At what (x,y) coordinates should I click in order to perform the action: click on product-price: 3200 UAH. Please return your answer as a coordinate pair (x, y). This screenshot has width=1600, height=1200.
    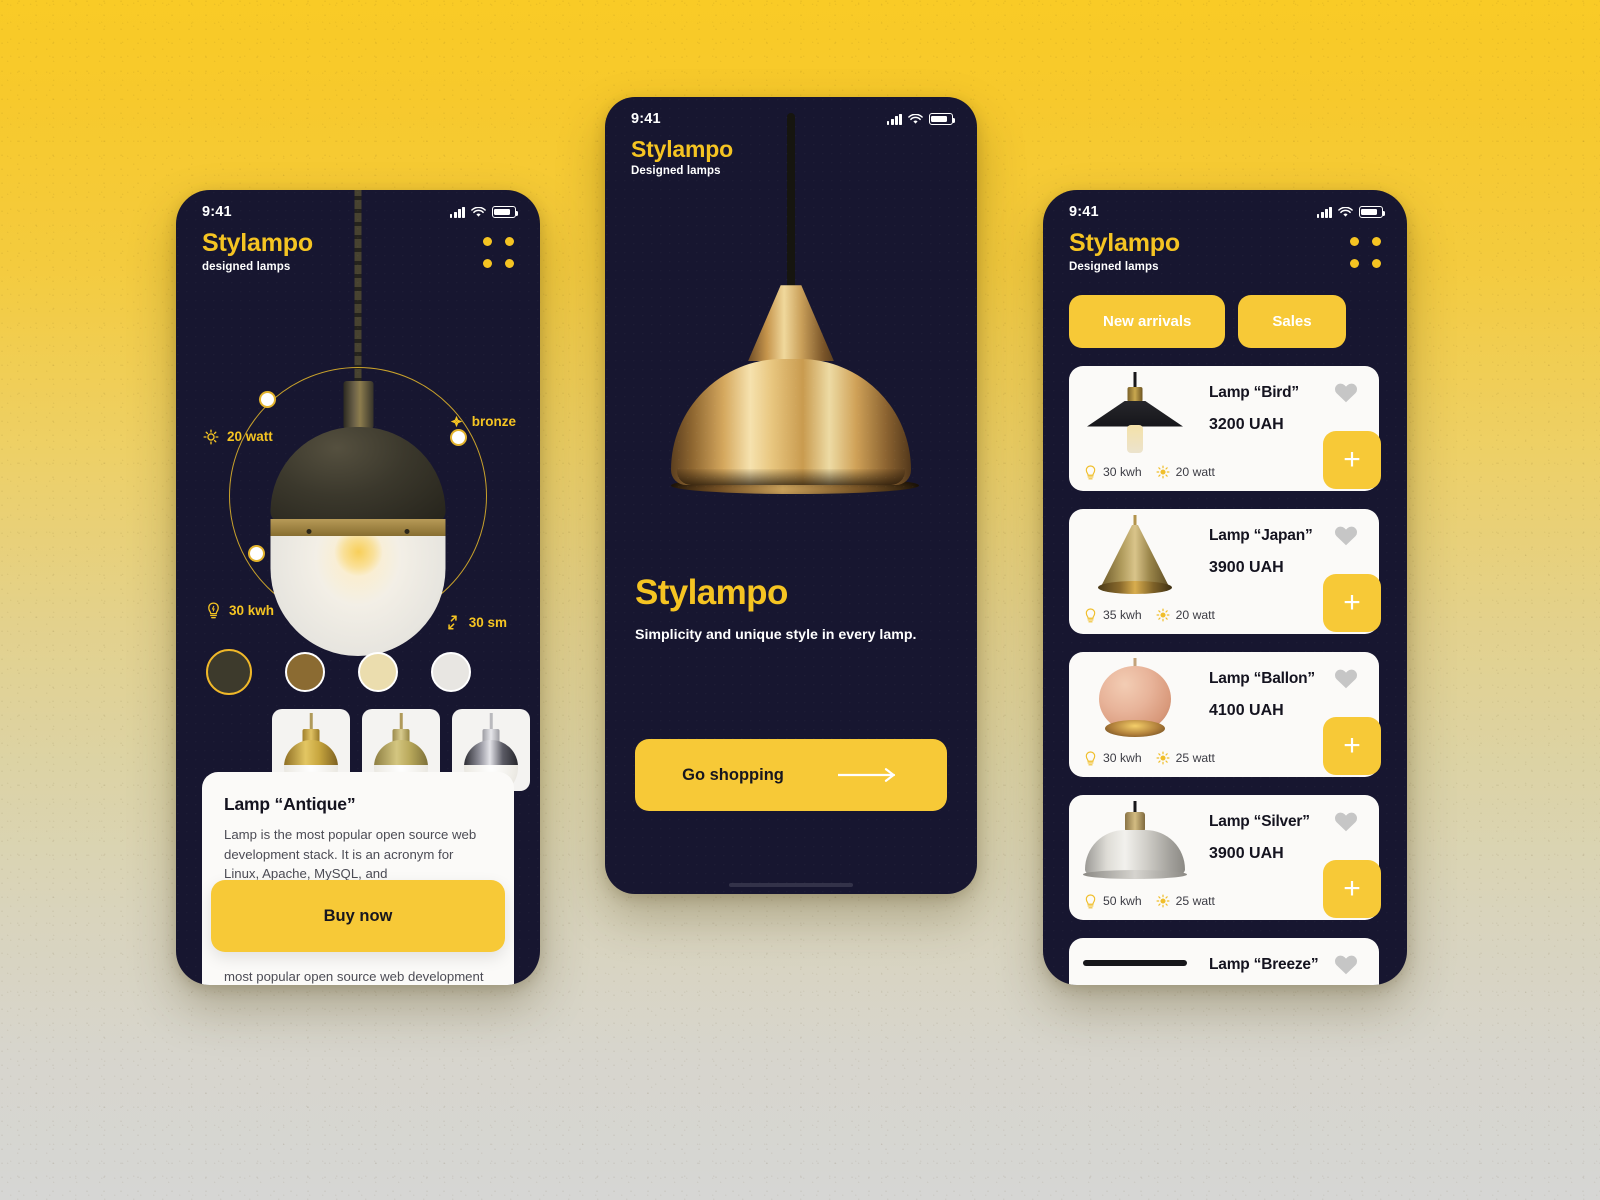
    Looking at the image, I should click on (1246, 424).